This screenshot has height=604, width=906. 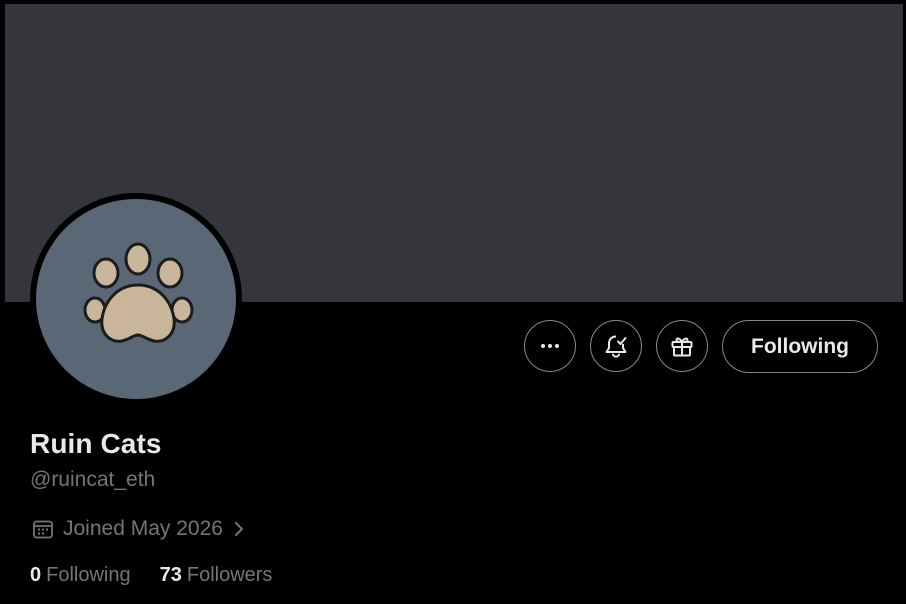 I want to click on following-label: Following, so click(x=88, y=575).